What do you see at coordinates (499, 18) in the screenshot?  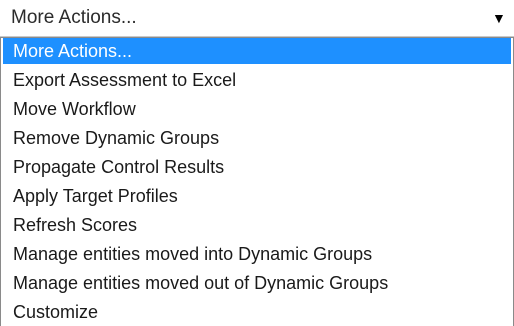 I see `caret-down-icon: ▼` at bounding box center [499, 18].